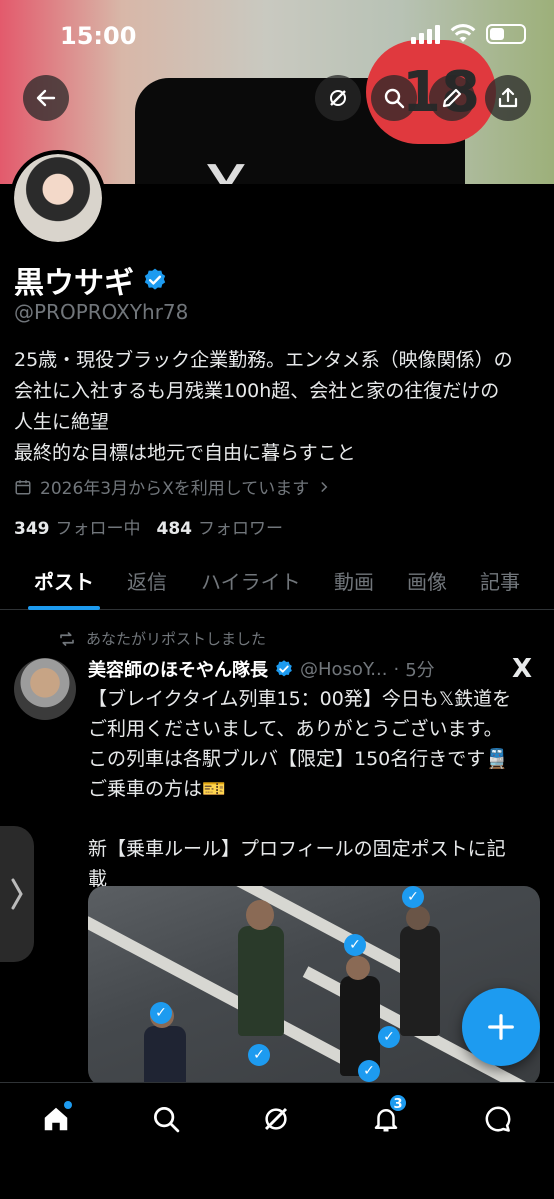  I want to click on bio-line: 25歳・現役ブラック企業勤務。エンタメ系（映像関係）の, so click(263, 360).